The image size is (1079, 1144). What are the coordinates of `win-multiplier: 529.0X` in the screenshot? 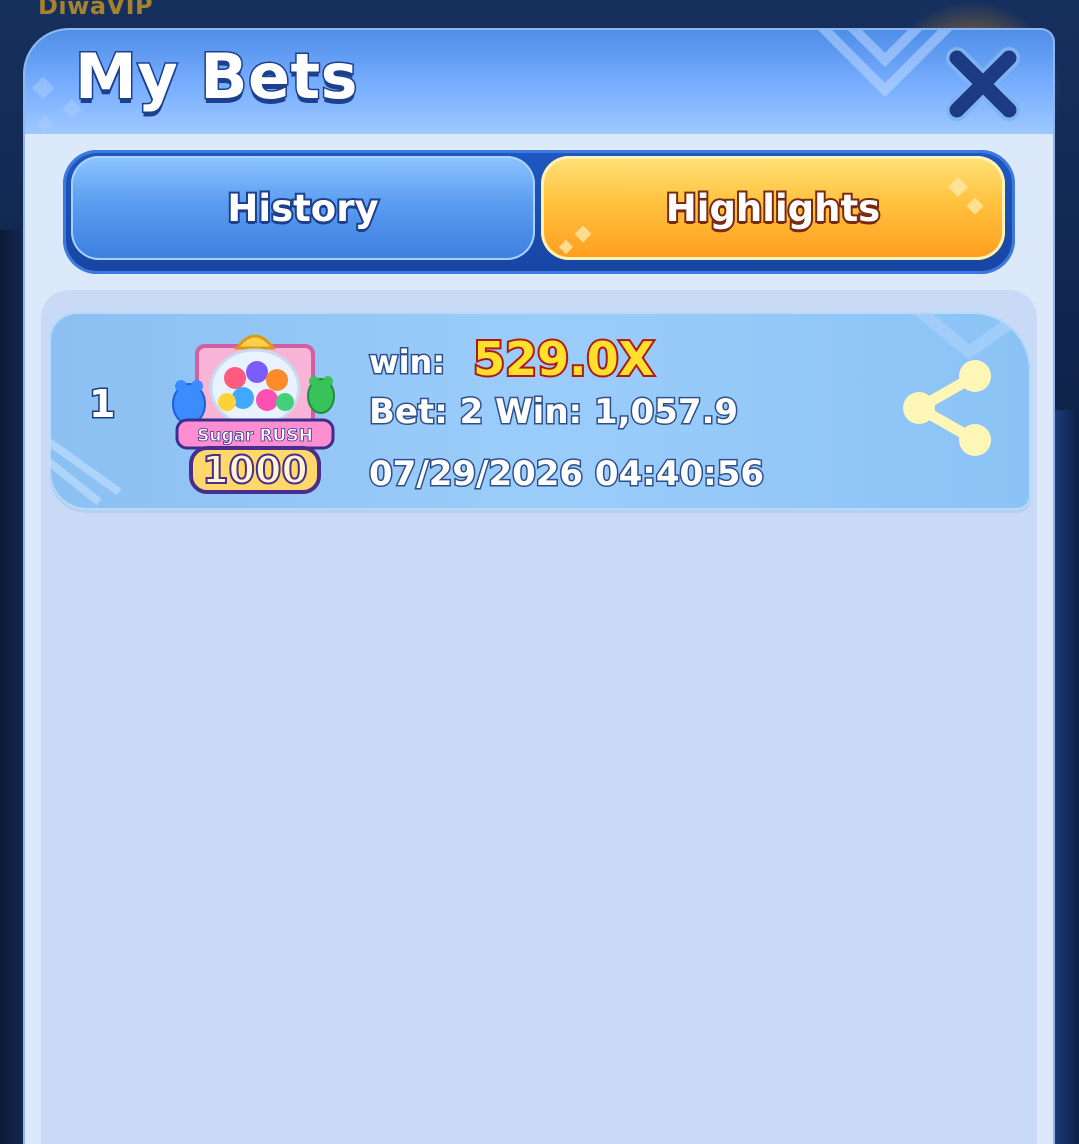 It's located at (563, 359).